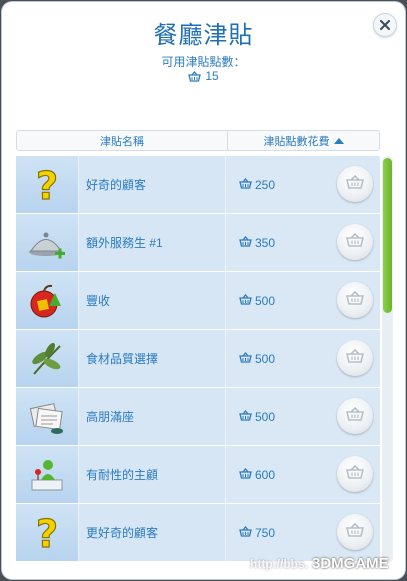 The width and height of the screenshot is (407, 581). I want to click on table-header: 津貼名稱 津貼點數花費, so click(198, 140).